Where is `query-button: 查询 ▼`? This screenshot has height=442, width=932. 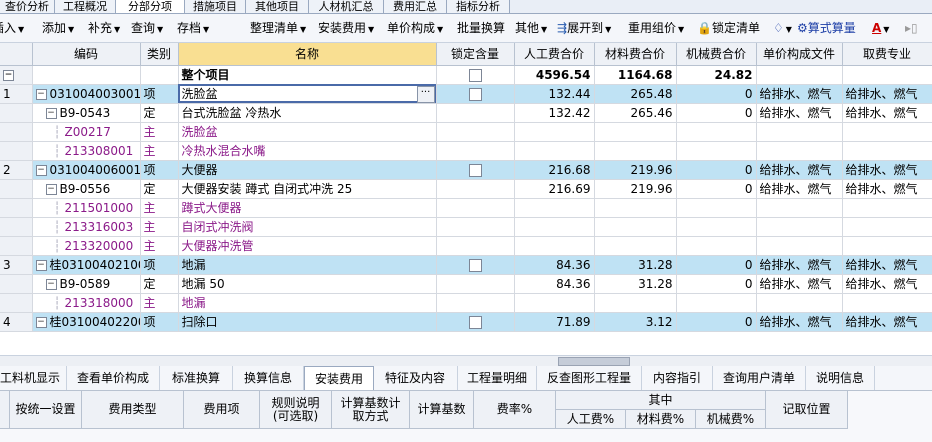
query-button: 查询 ▼ is located at coordinates (147, 28).